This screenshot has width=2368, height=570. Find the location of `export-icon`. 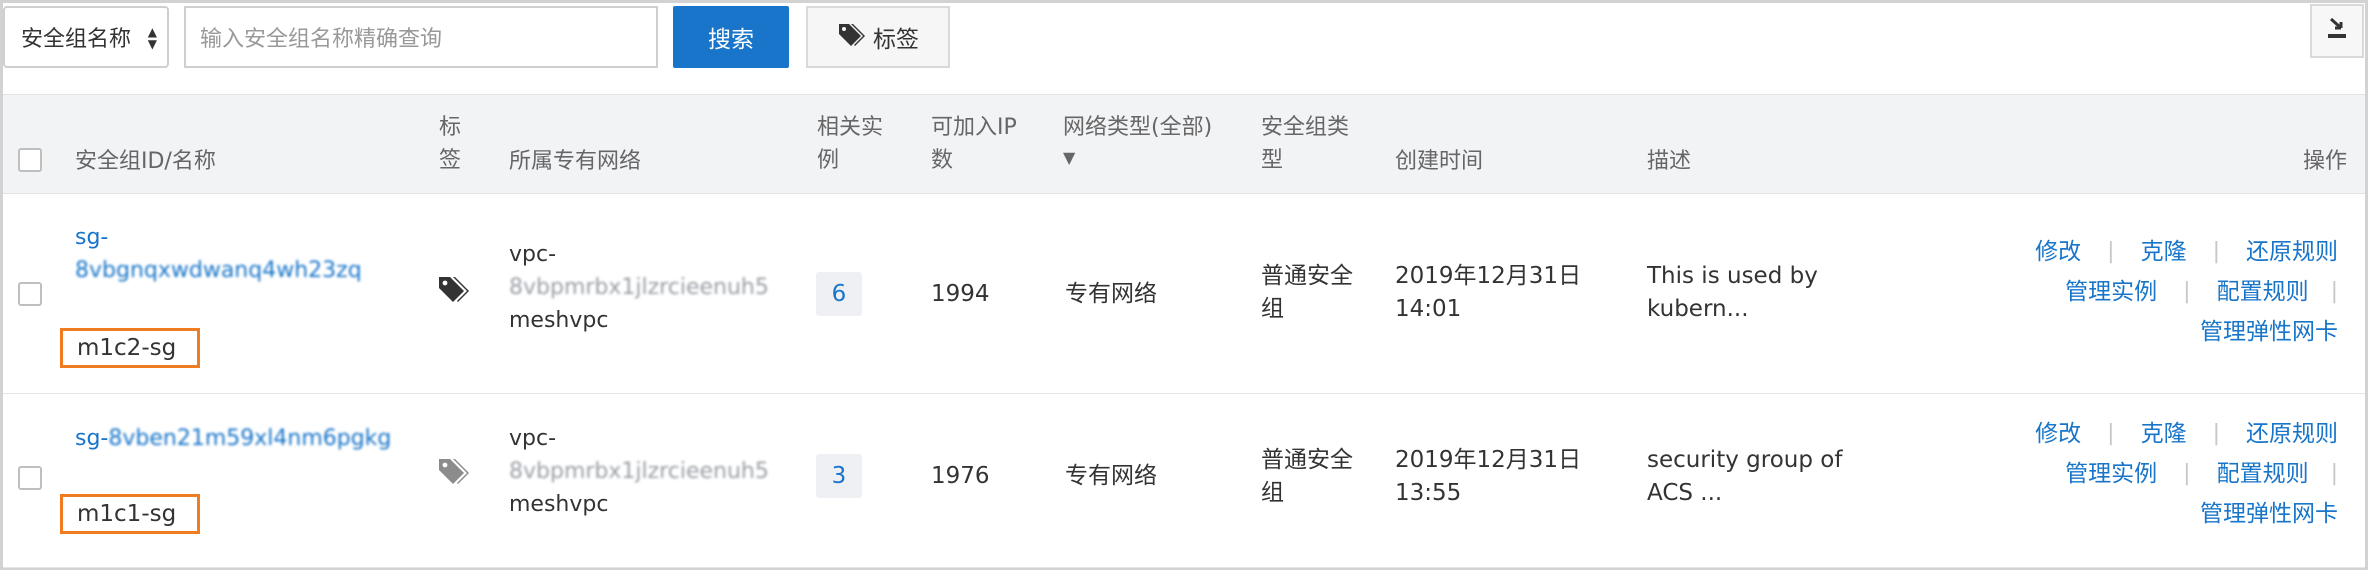

export-icon is located at coordinates (2337, 31).